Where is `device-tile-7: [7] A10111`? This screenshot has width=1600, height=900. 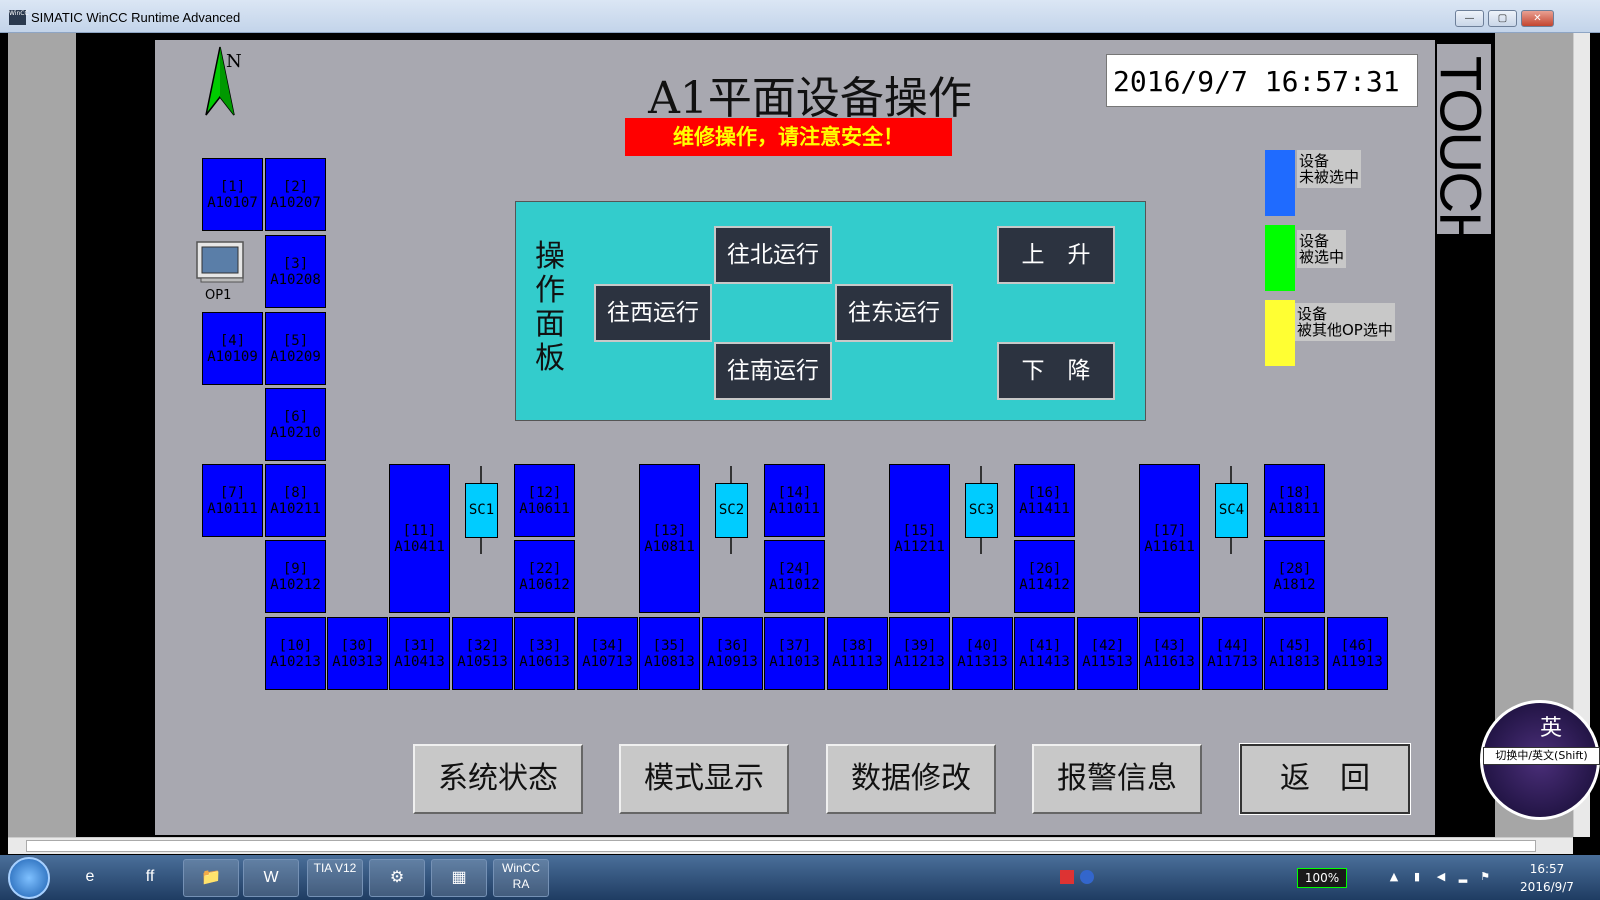 device-tile-7: [7] A10111 is located at coordinates (232, 500).